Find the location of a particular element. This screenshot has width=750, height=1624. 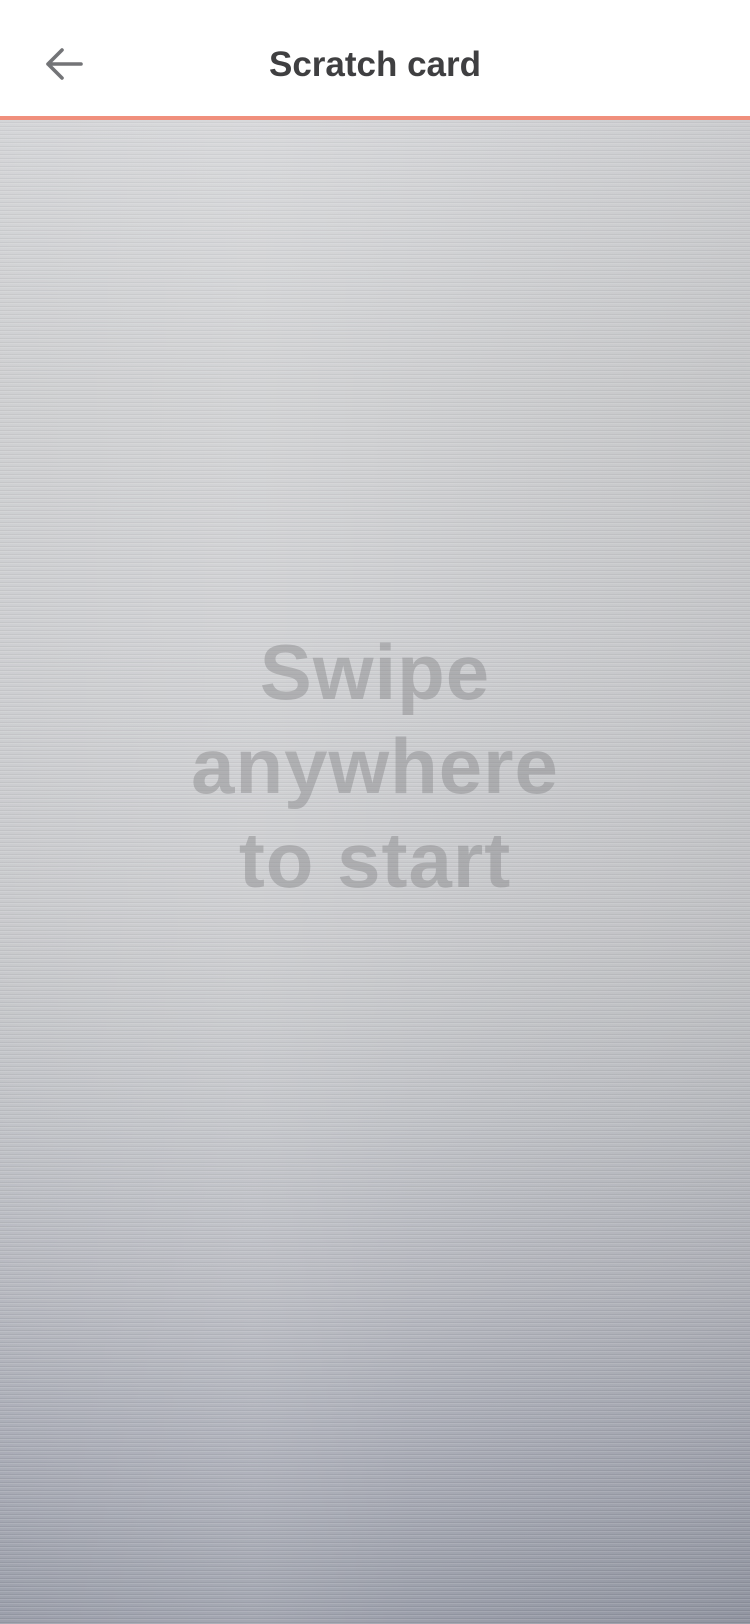

page-title: Scratch card is located at coordinates (375, 64).